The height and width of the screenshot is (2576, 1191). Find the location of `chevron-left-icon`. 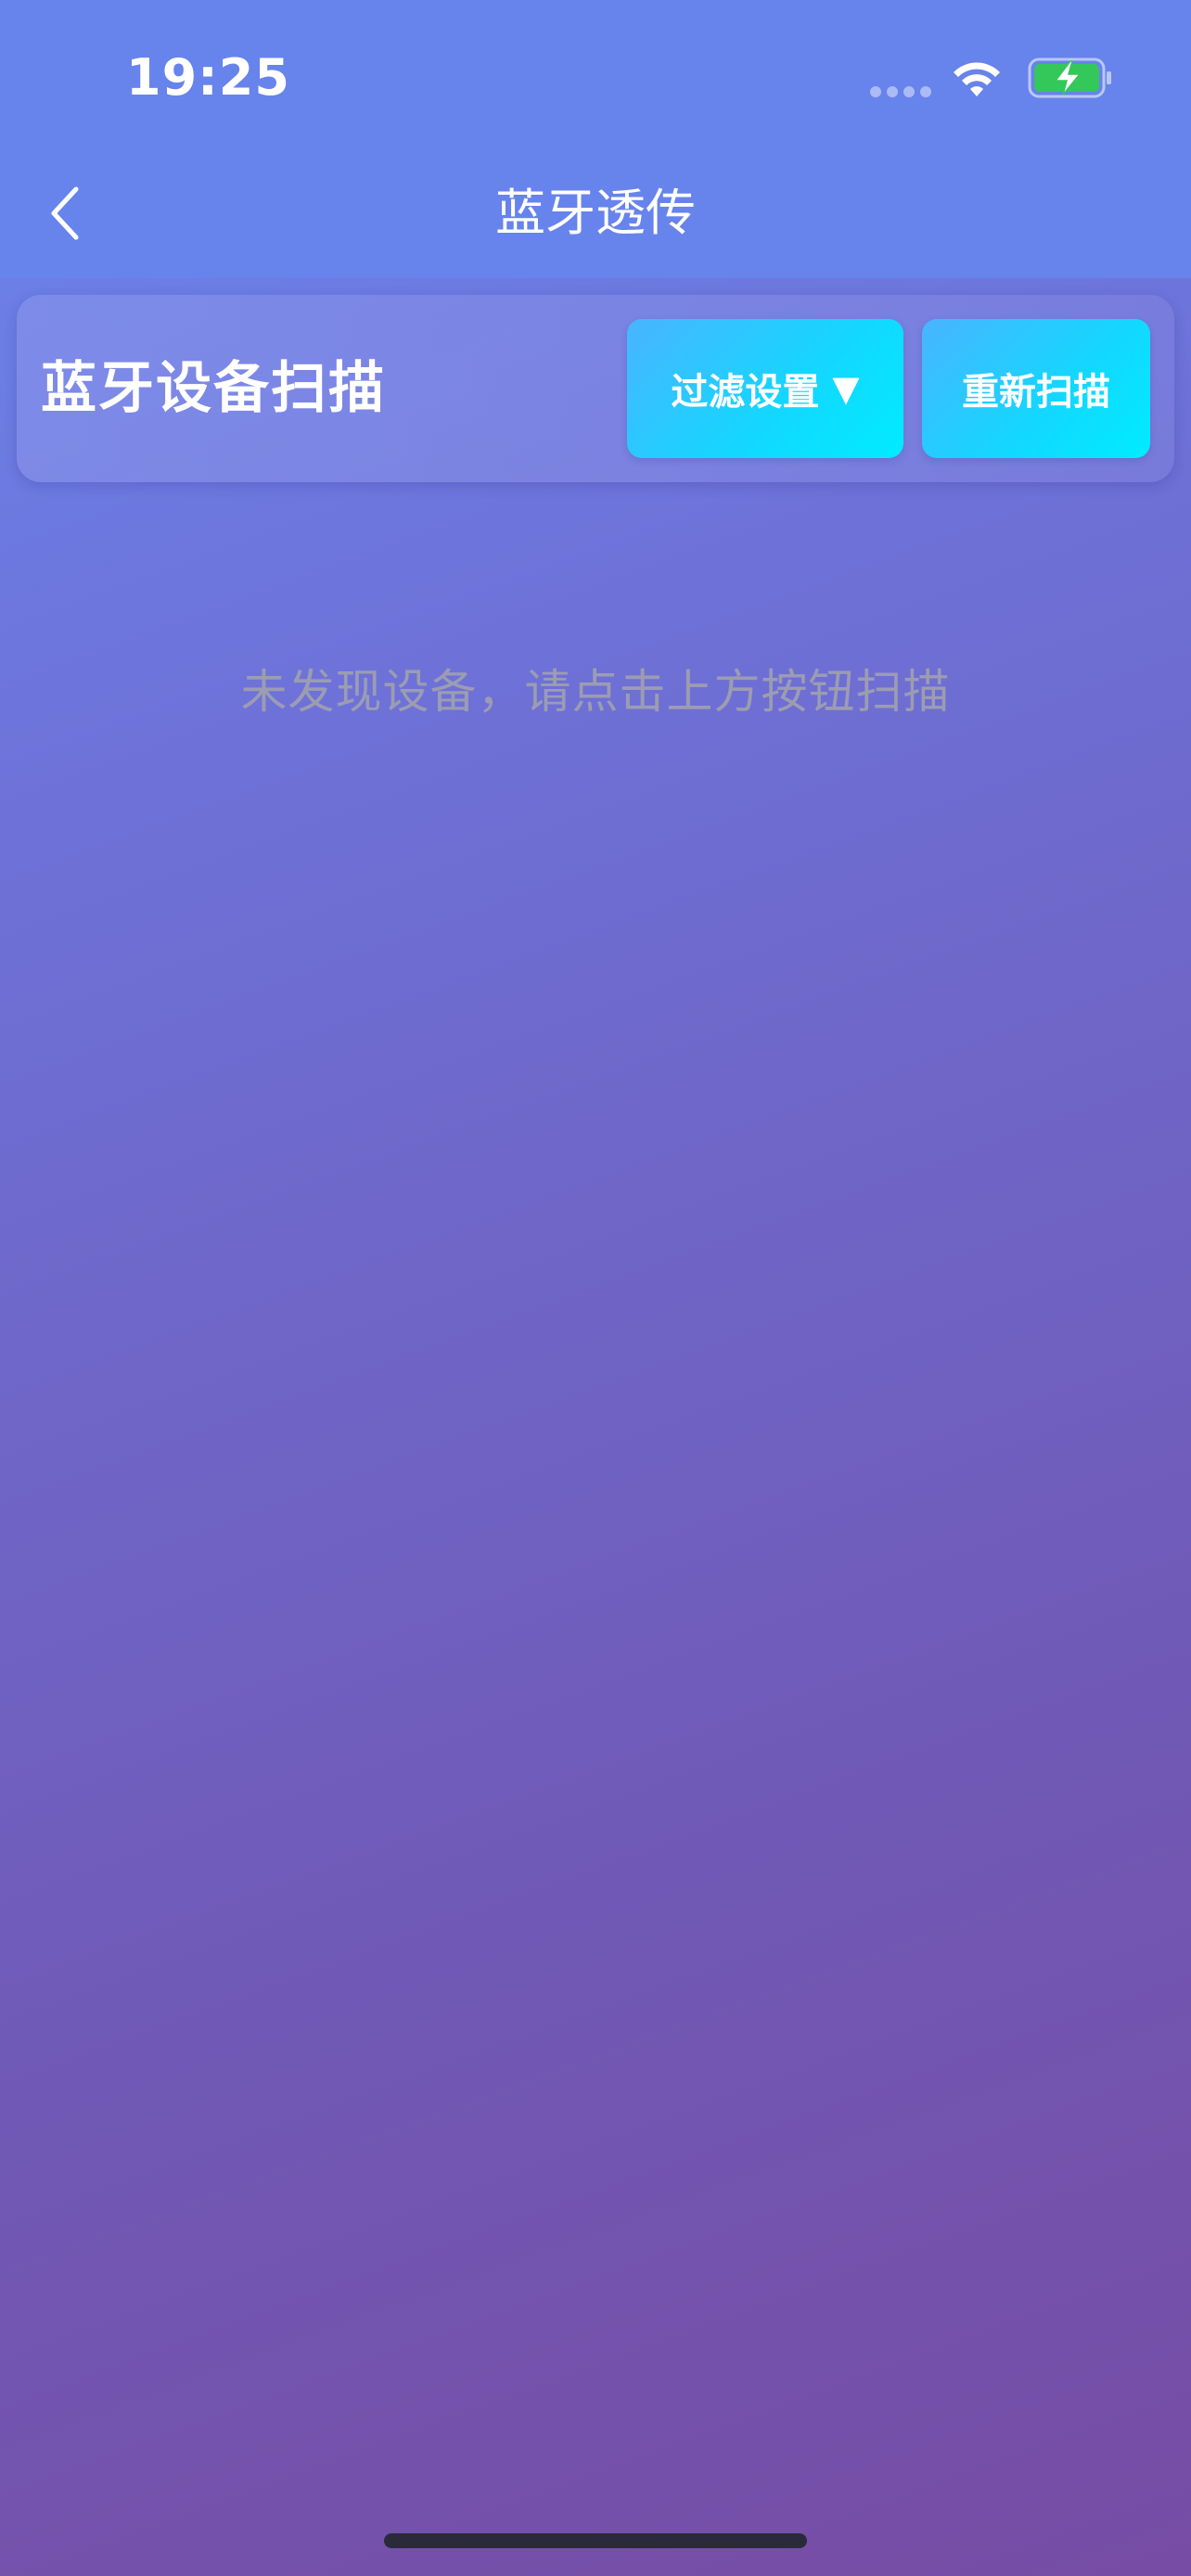

chevron-left-icon is located at coordinates (65, 213).